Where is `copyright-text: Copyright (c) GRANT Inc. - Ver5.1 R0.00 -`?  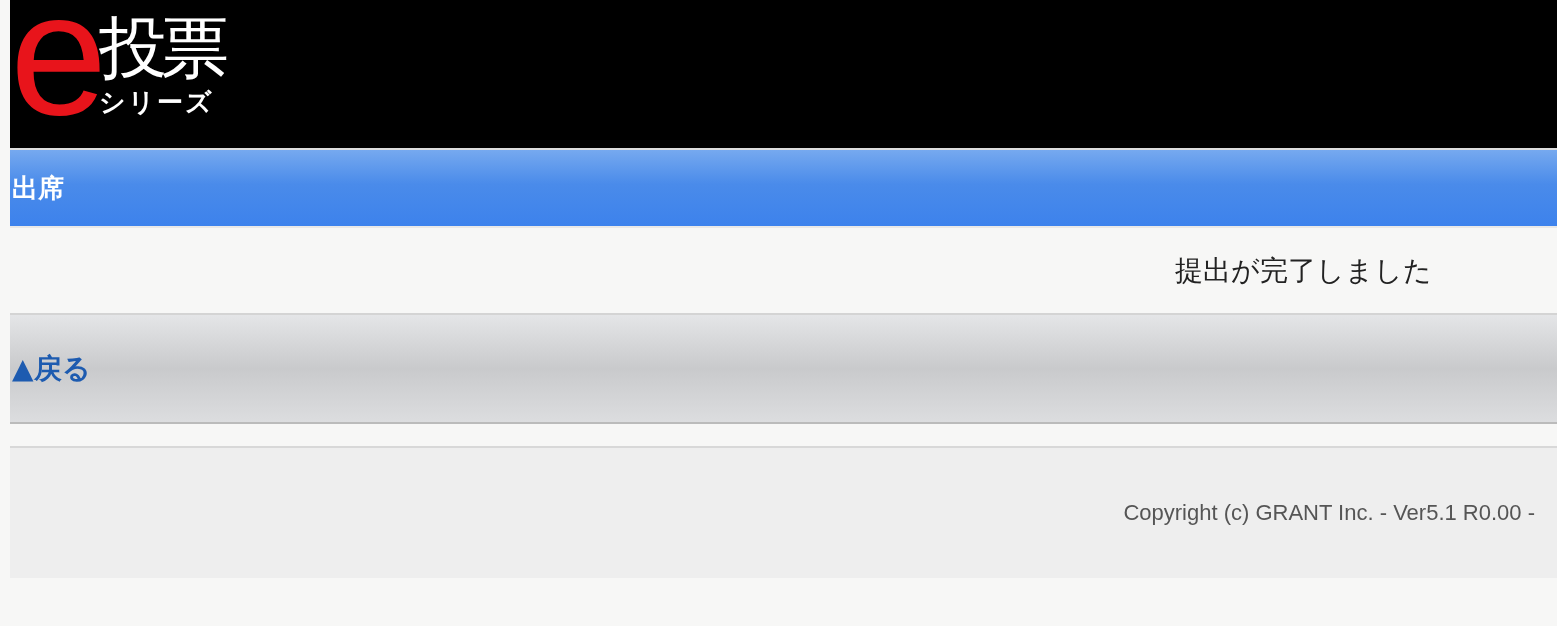
copyright-text: Copyright (c) GRANT Inc. - Ver5.1 R0.00 - is located at coordinates (1329, 513).